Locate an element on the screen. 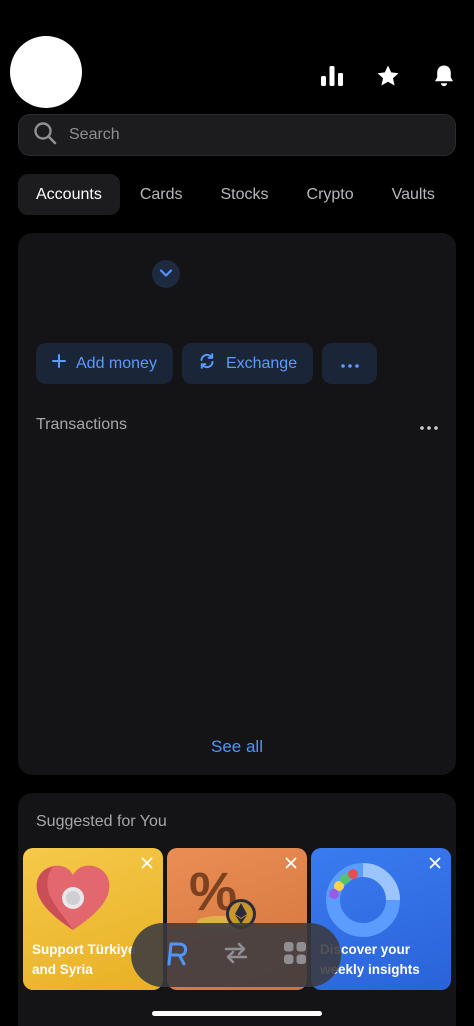 This screenshot has width=474, height=1026. exchange-button: Exchange is located at coordinates (247, 363).